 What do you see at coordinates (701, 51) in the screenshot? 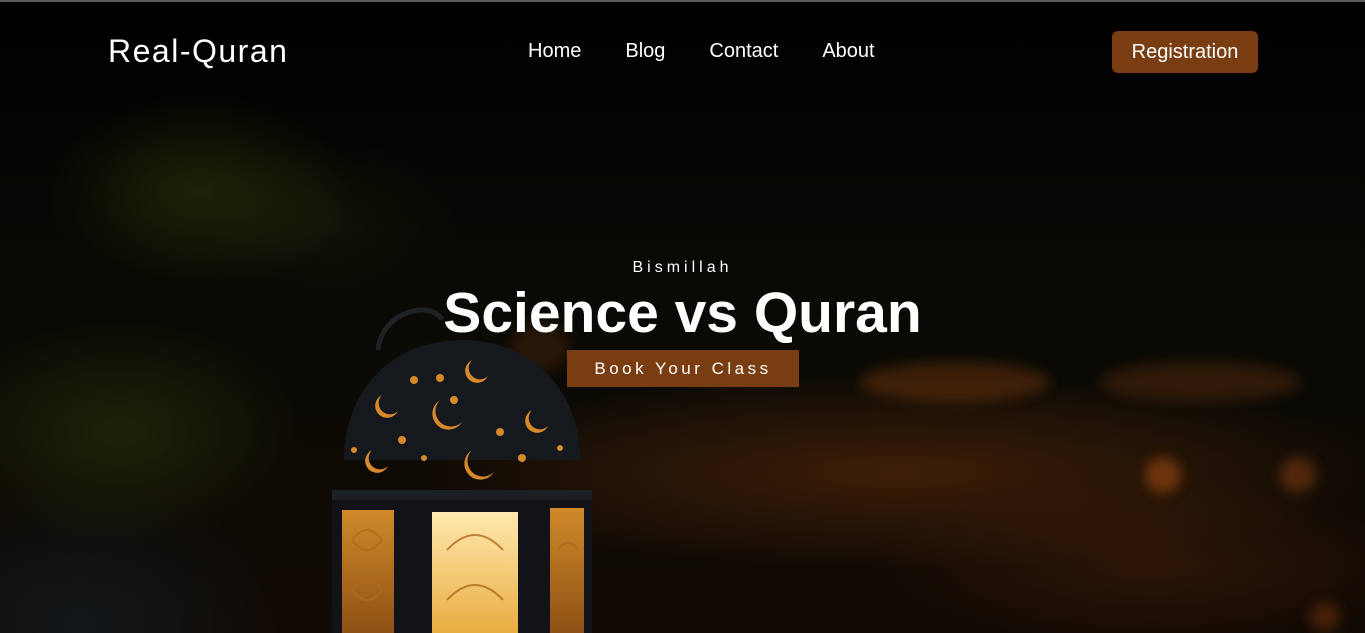
I see `main-nav: Home Blog Contact About` at bounding box center [701, 51].